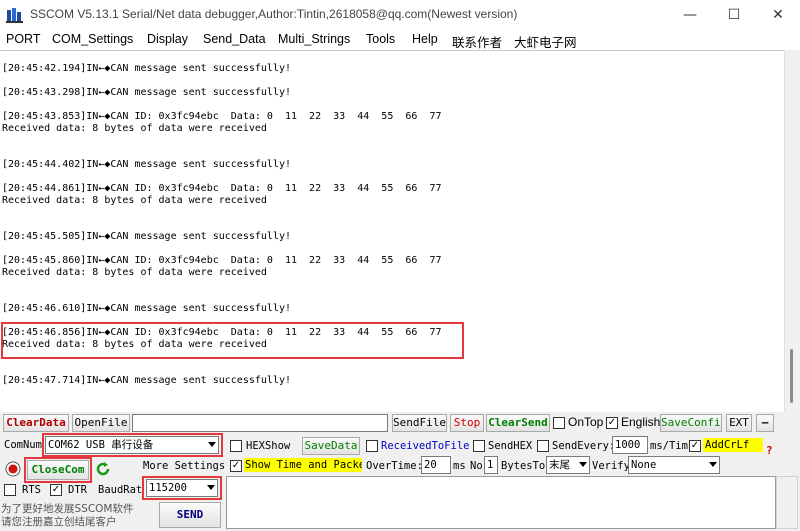 The width and height of the screenshot is (800, 531). What do you see at coordinates (586, 422) in the screenshot?
I see `ontop-label: OnTop` at bounding box center [586, 422].